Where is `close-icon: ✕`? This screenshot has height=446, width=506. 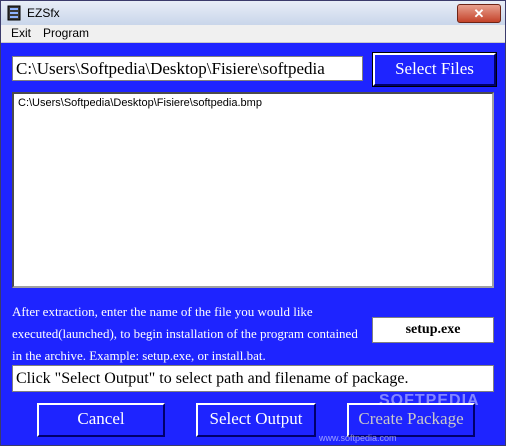
close-icon: ✕ is located at coordinates (479, 13).